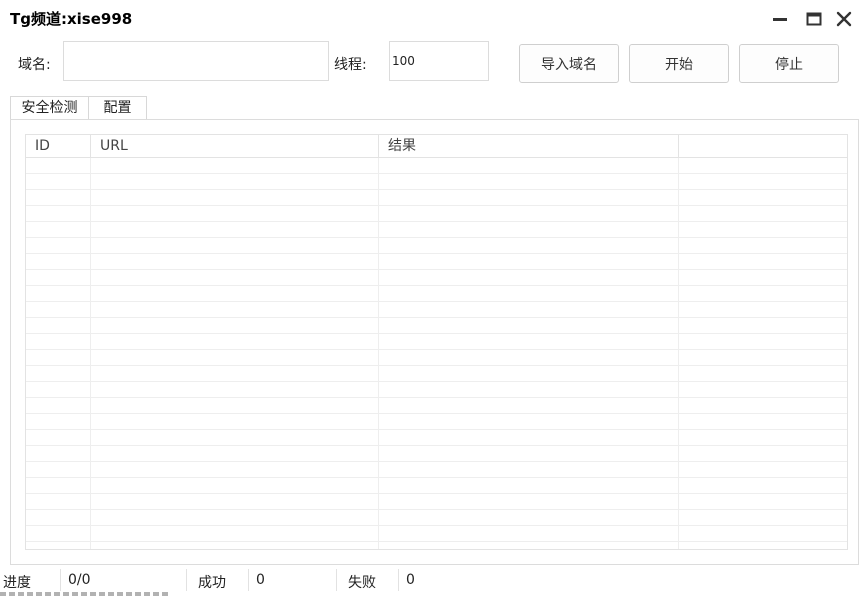 The image size is (866, 596). I want to click on domain-label: 域名:, so click(34, 65).